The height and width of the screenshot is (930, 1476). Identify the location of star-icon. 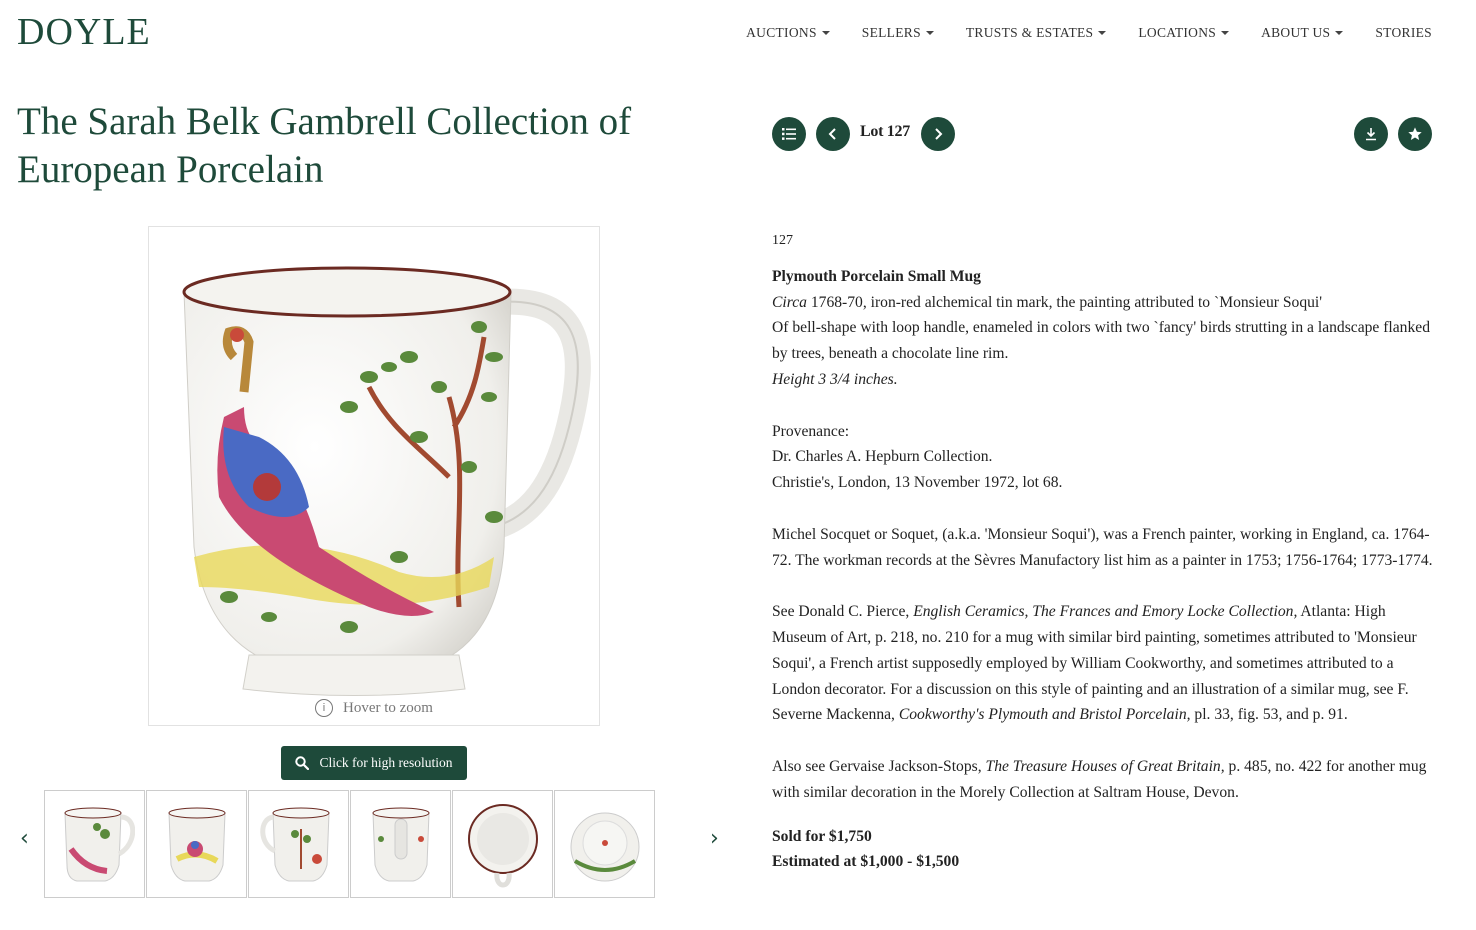
(1415, 133).